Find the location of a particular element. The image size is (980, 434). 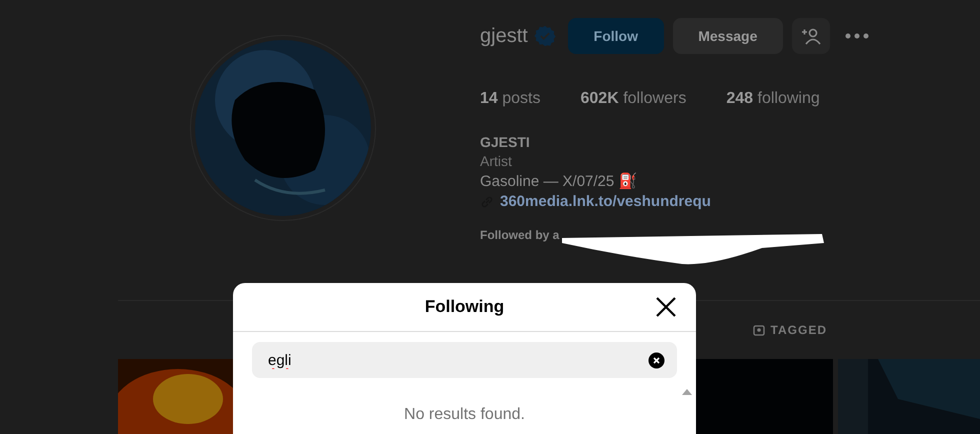

category: Artist is located at coordinates (496, 161).